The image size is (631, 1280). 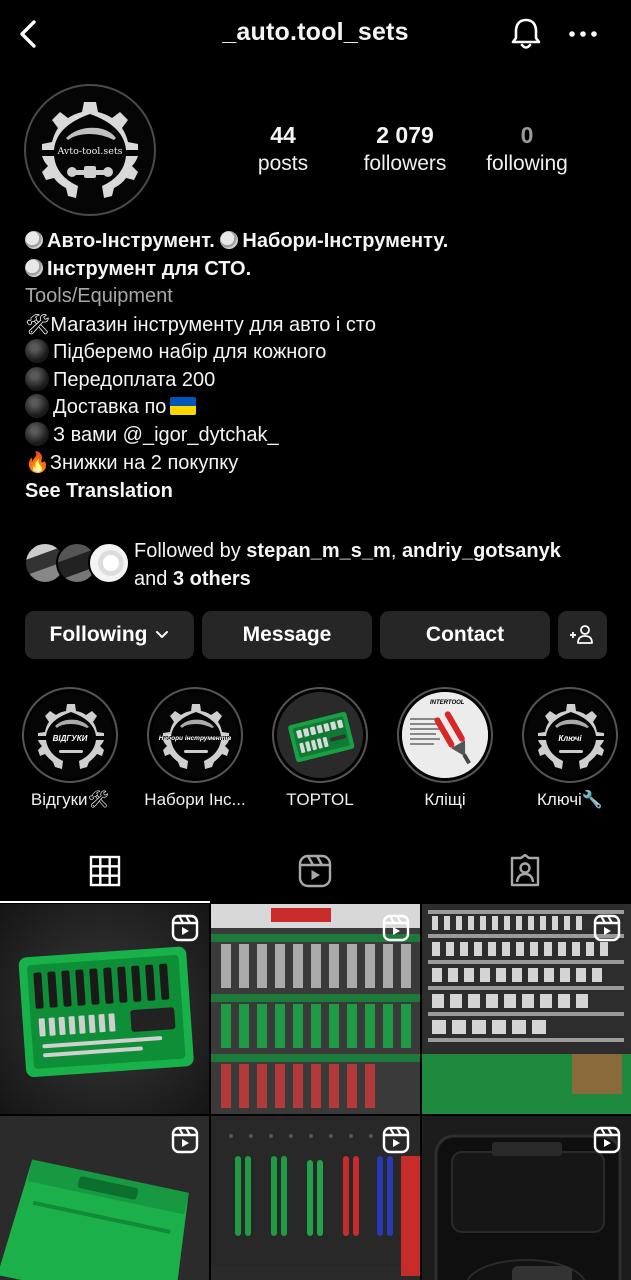 I want to click on followers-stat: 2 079 followers, so click(x=405, y=149).